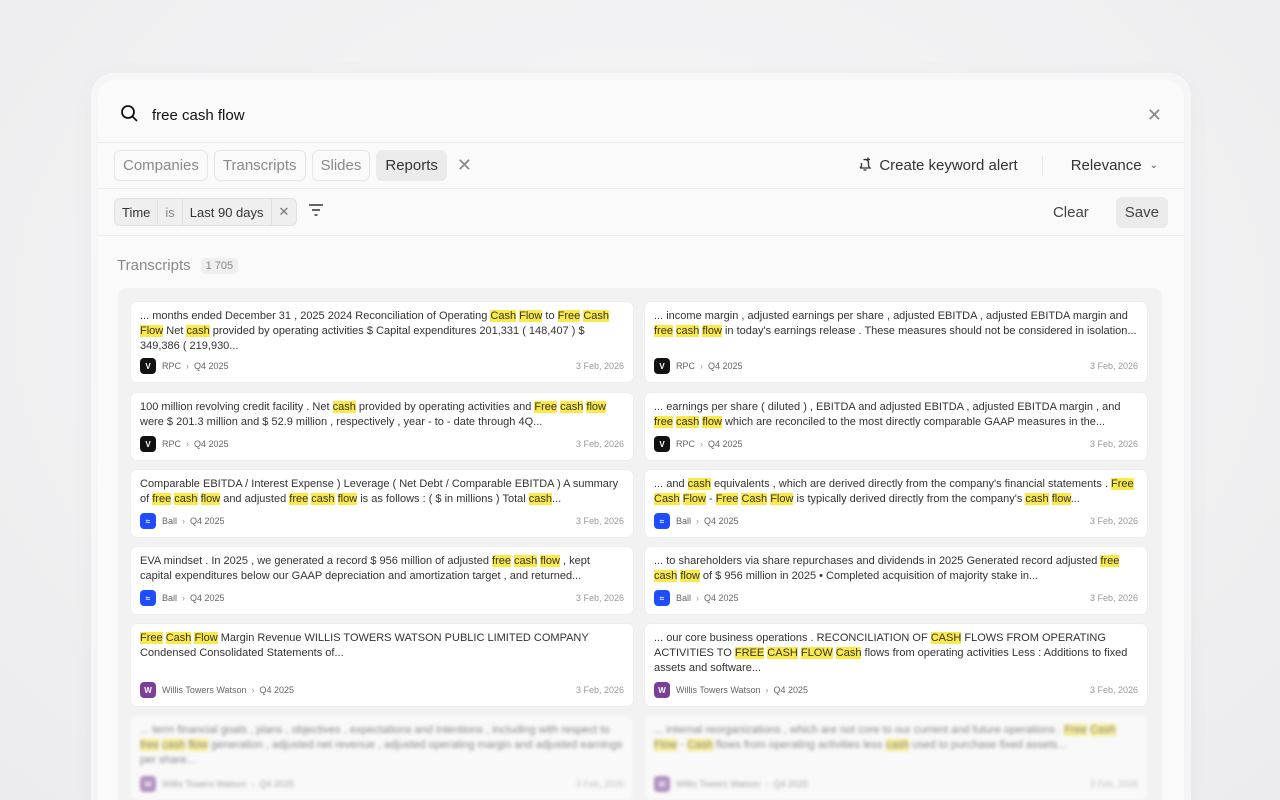  What do you see at coordinates (259, 165) in the screenshot?
I see `tab-transcripts: Transcripts` at bounding box center [259, 165].